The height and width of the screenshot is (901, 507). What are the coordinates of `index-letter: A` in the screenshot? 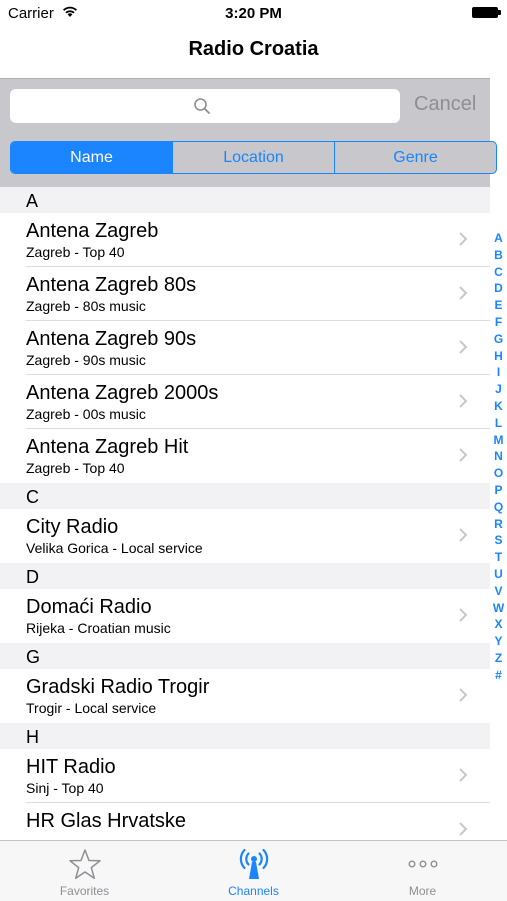 It's located at (498, 238).